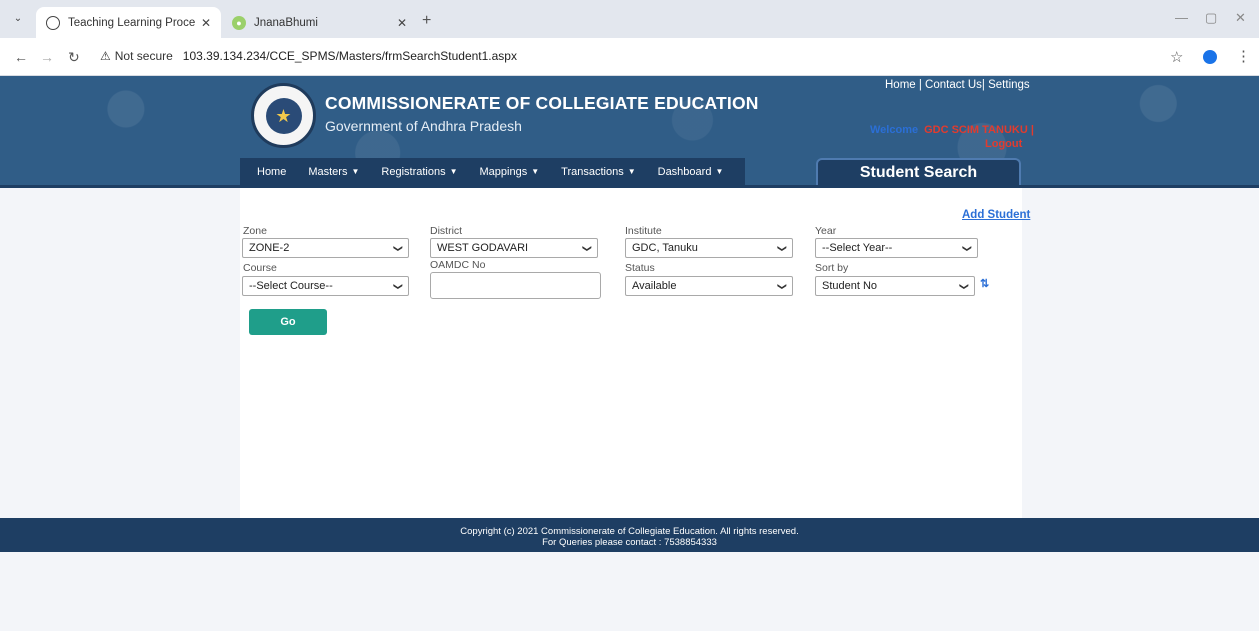 The image size is (1259, 631). Describe the element at coordinates (128, 22) in the screenshot. I see `browser-tab-active: Teaching Learning Process Mon ✕` at that location.